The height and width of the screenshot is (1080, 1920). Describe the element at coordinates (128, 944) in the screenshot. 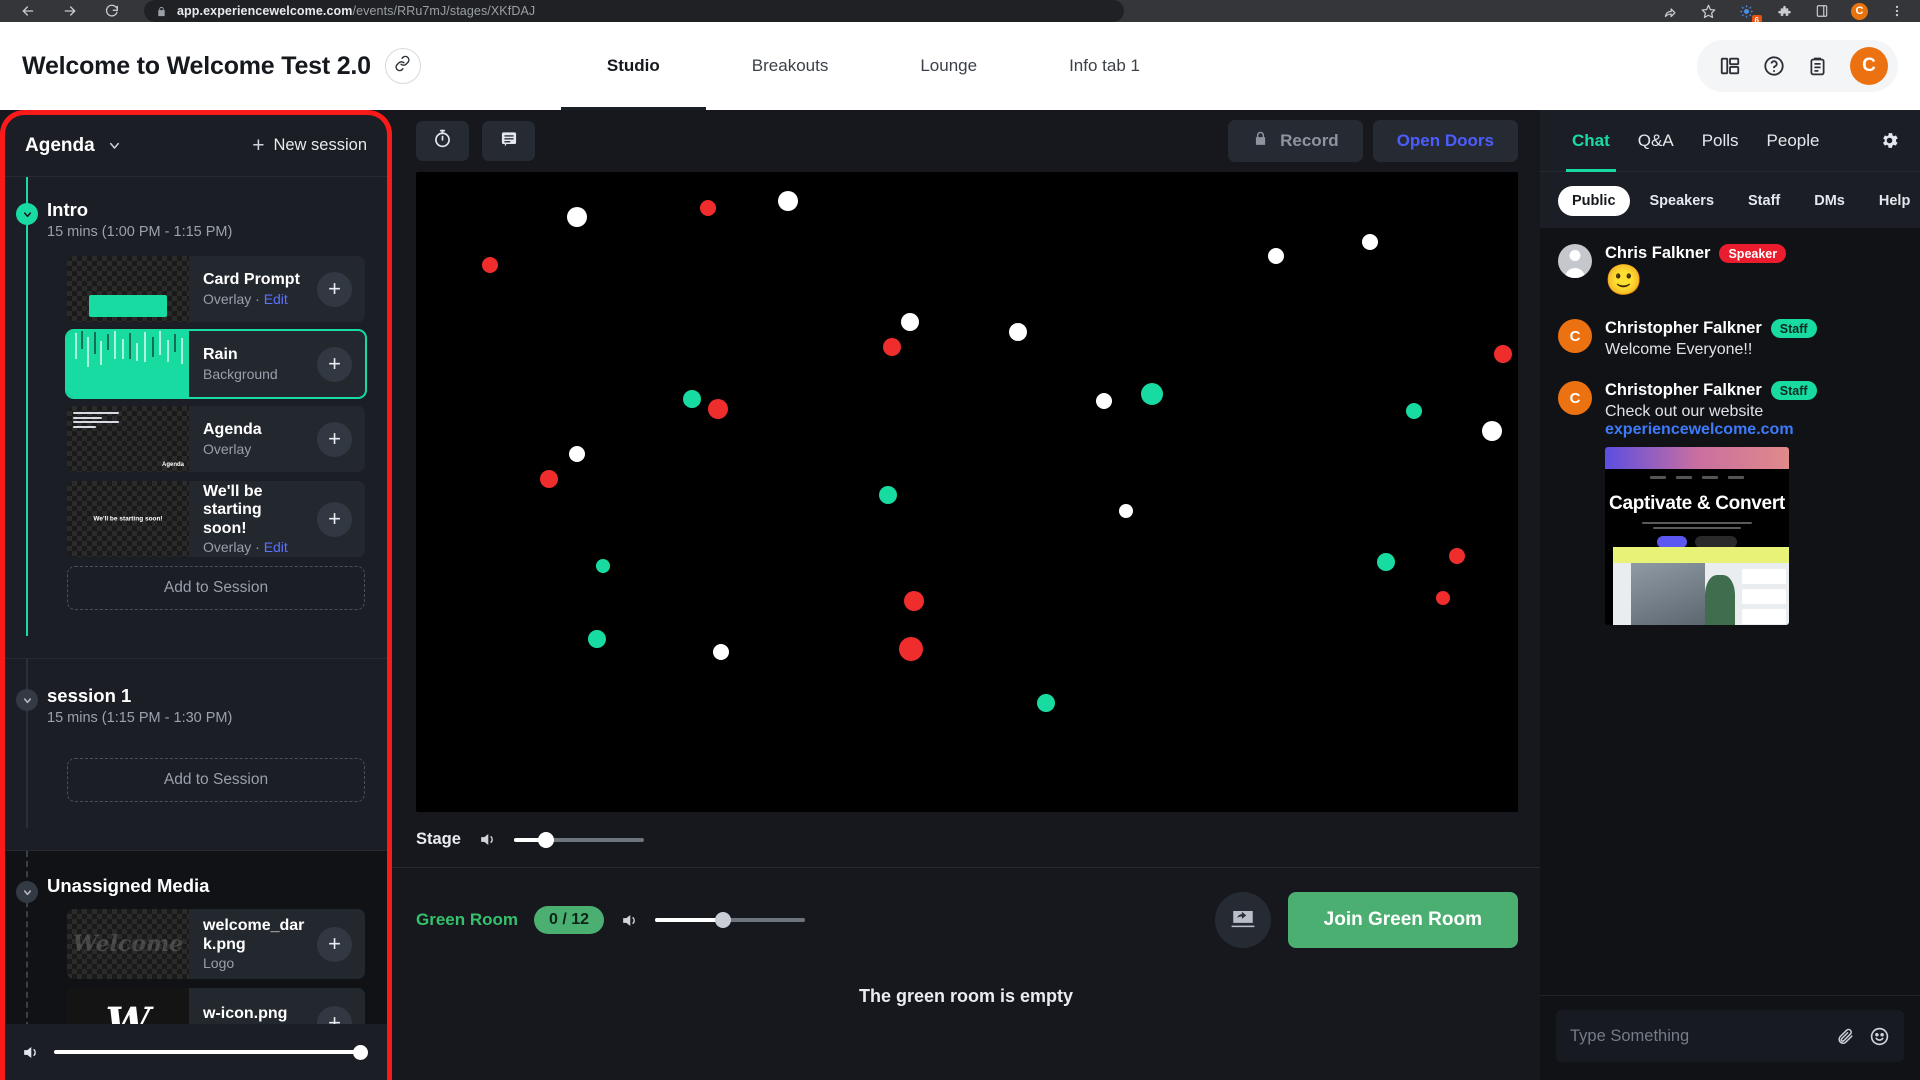

I see `thumbnail-wordmark: Welcome` at that location.